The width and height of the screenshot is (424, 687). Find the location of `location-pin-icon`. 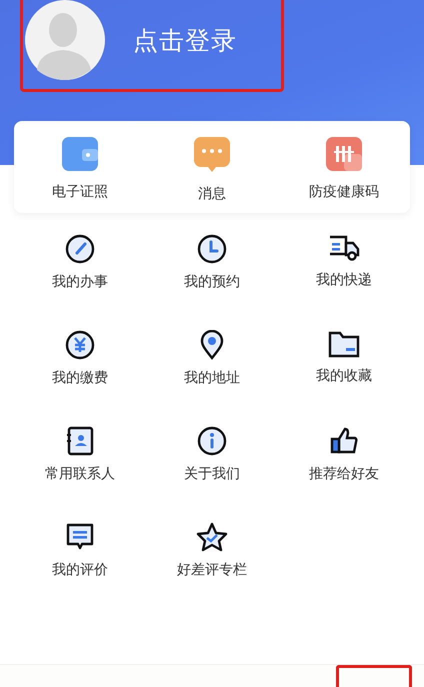

location-pin-icon is located at coordinates (212, 345).